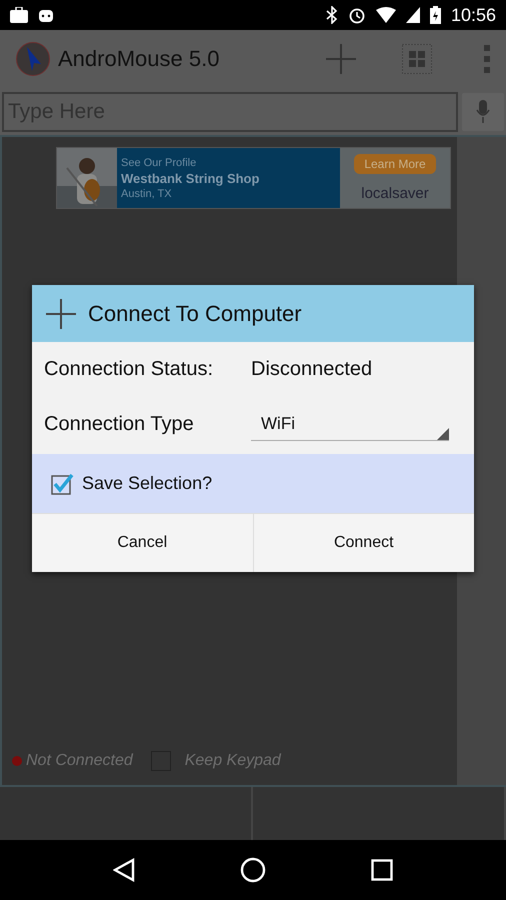 Image resolution: width=506 pixels, height=900 pixels. I want to click on connection-status: Not Connected, so click(79, 761).